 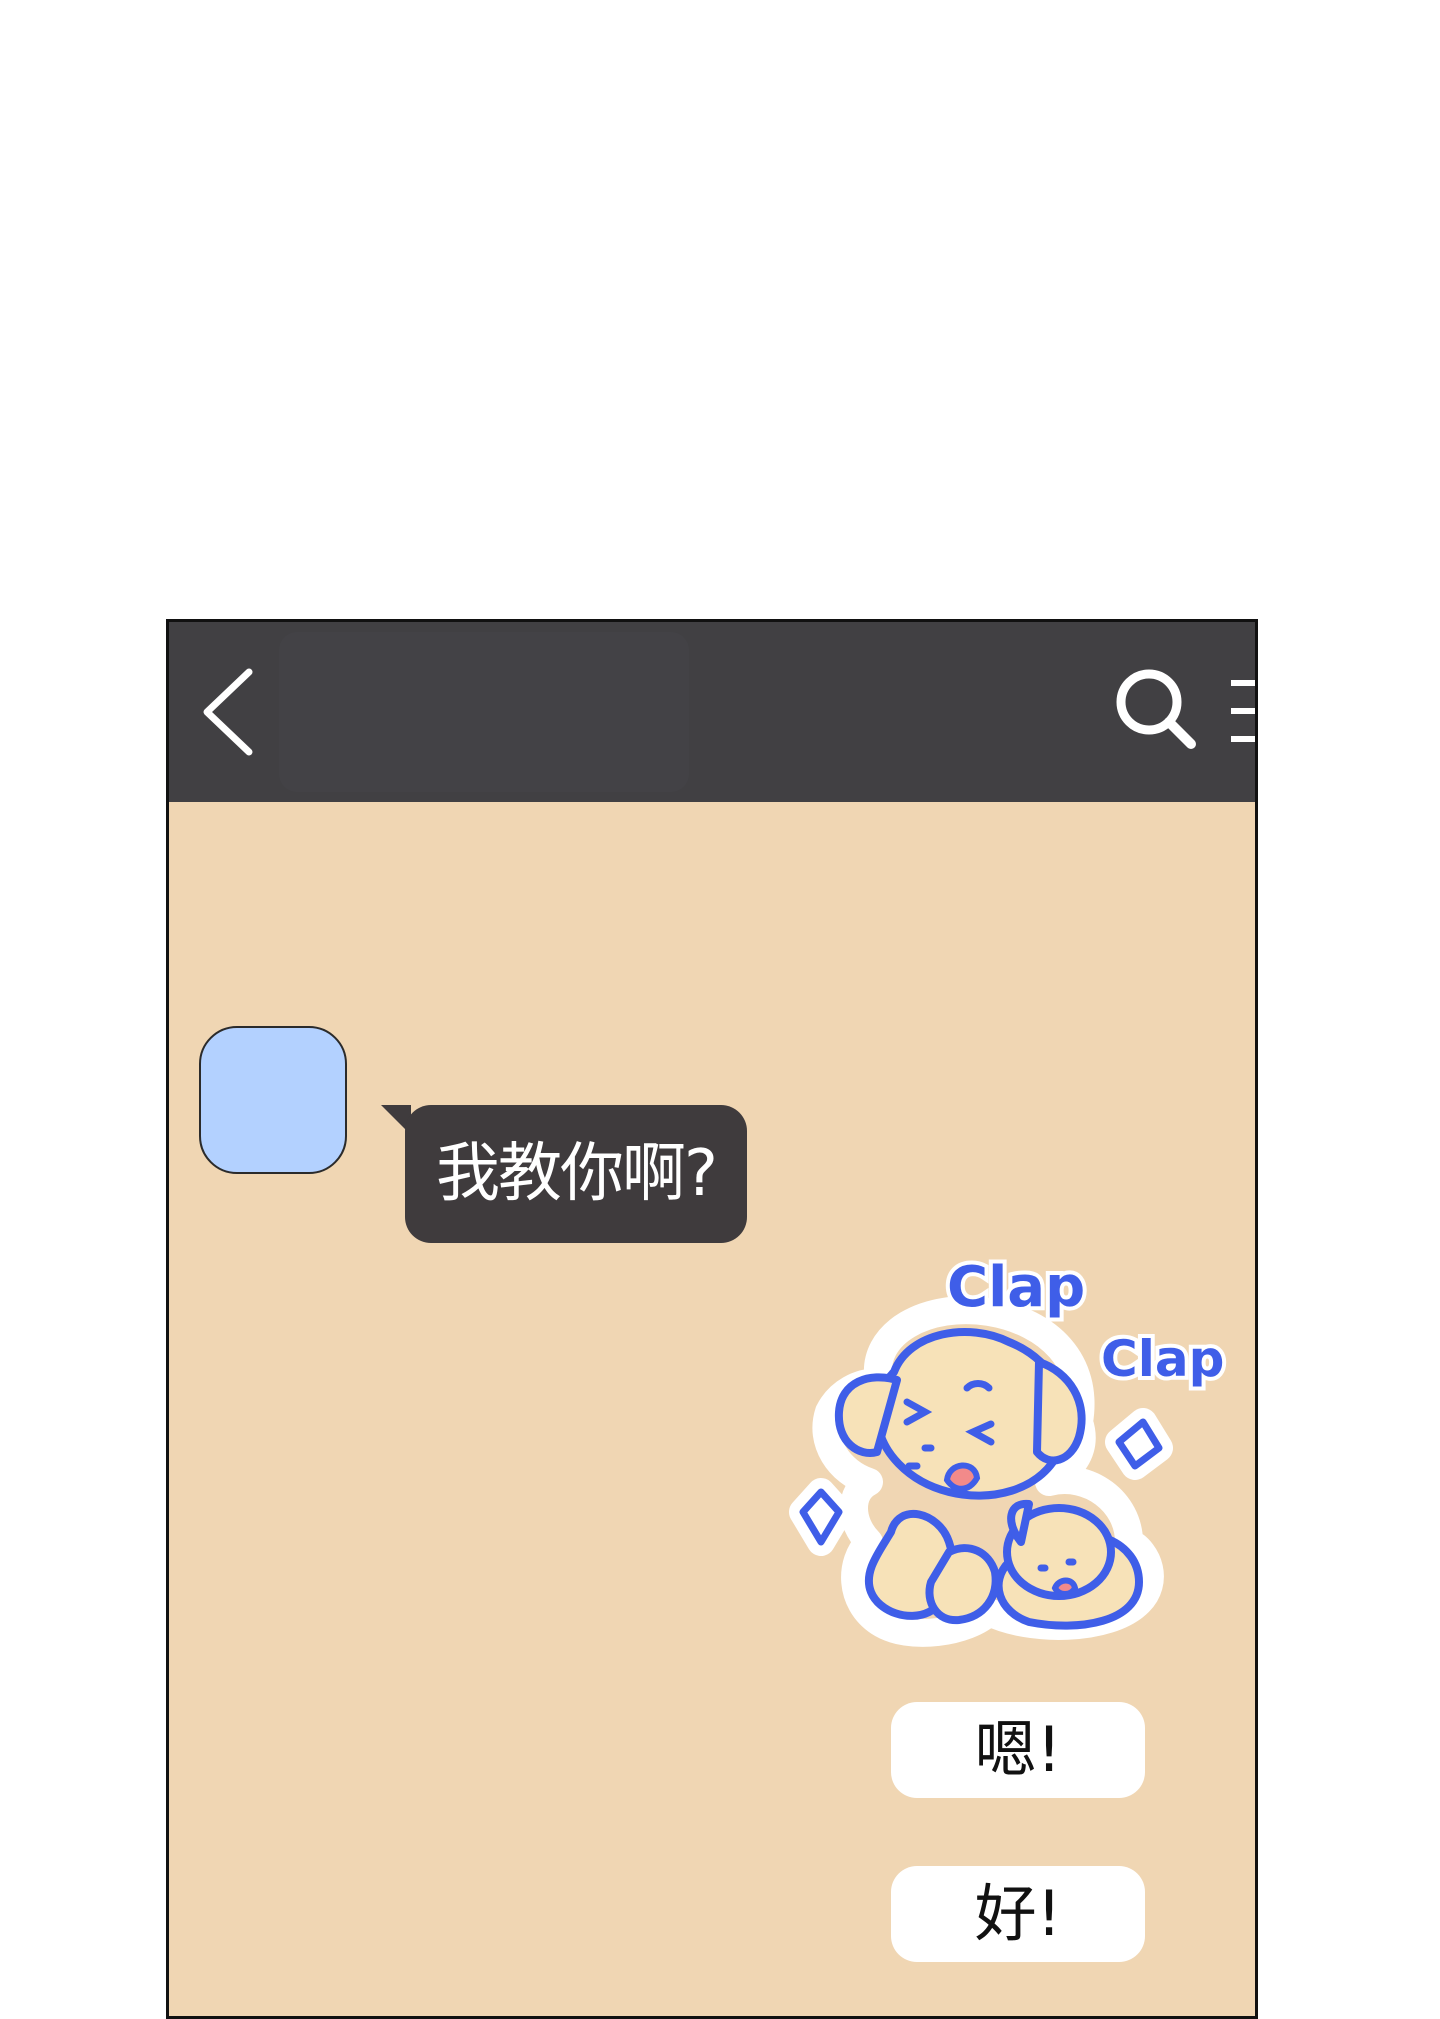 I want to click on menu-button, so click(x=1237, y=712).